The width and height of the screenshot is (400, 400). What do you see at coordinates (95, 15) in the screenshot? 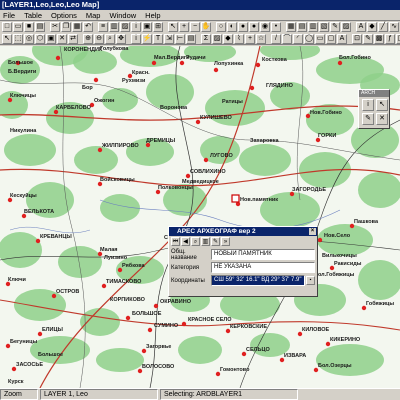
I see `menu-map: Map` at bounding box center [95, 15].